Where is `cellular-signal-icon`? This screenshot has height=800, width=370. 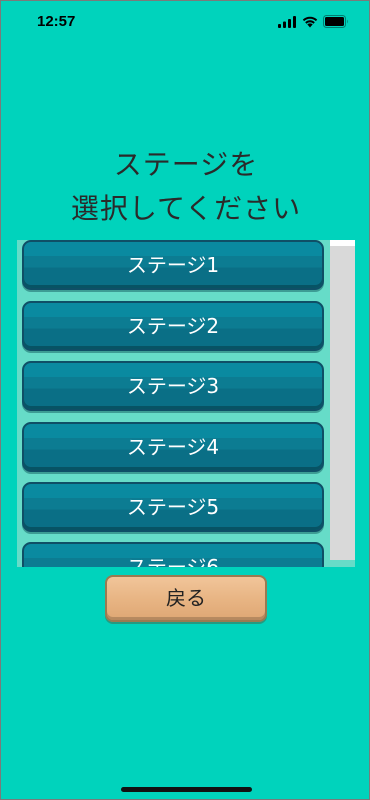 cellular-signal-icon is located at coordinates (287, 22).